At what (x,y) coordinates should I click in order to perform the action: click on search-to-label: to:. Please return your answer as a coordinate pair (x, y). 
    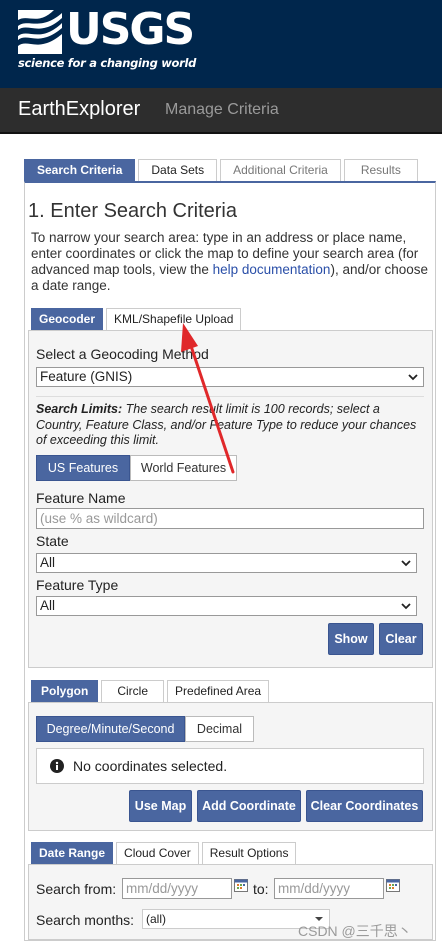
    Looking at the image, I should click on (261, 889).